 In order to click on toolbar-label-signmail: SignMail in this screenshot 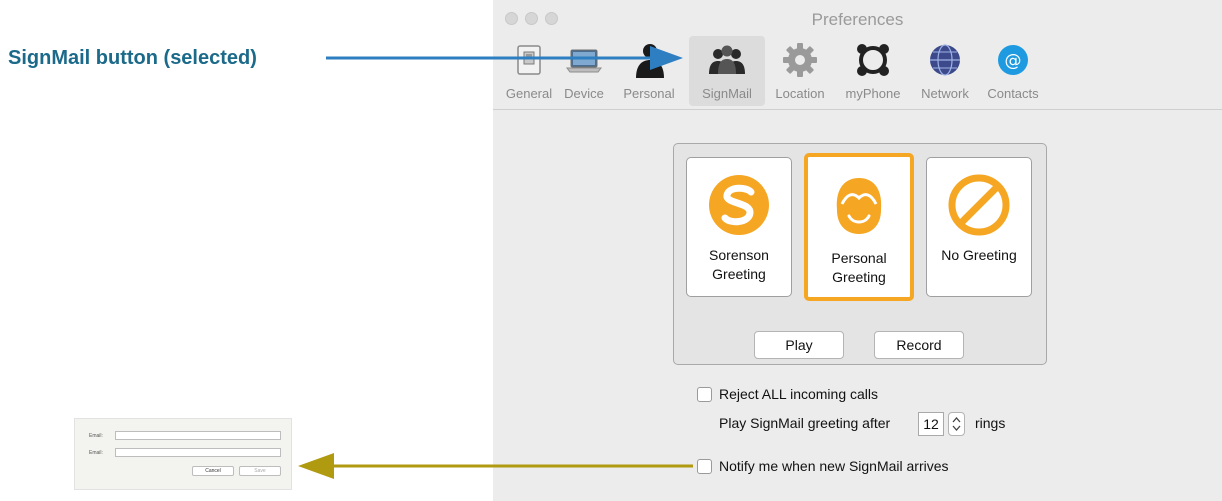, I will do `click(727, 93)`.